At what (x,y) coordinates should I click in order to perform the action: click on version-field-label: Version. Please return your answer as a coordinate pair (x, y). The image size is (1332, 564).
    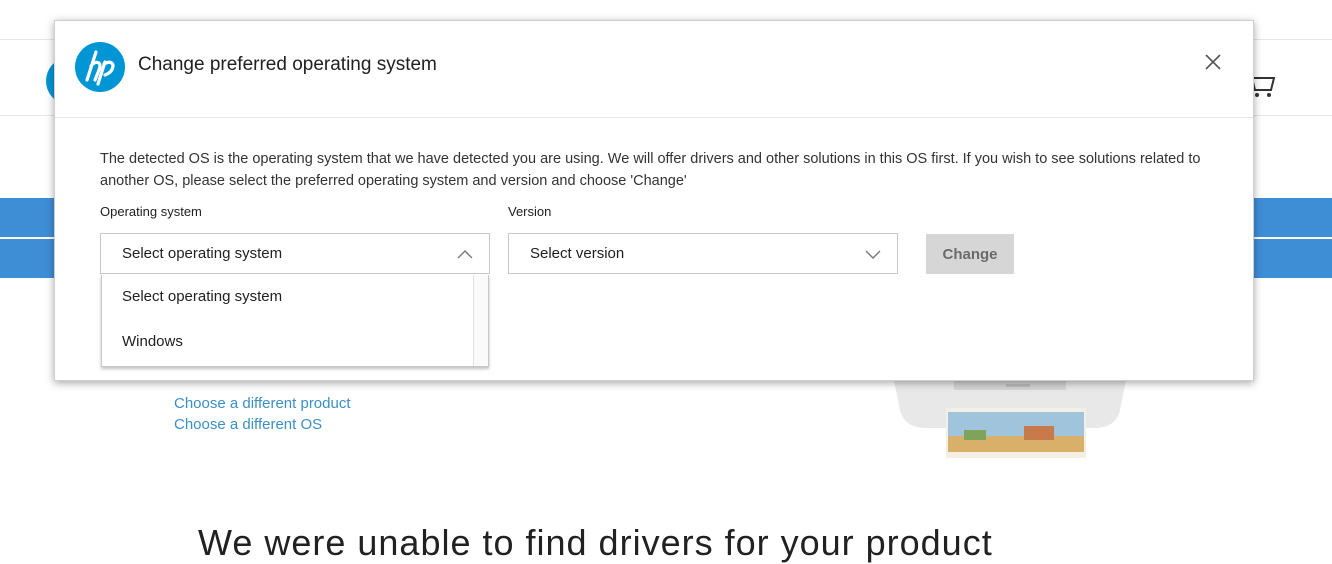
    Looking at the image, I should click on (530, 211).